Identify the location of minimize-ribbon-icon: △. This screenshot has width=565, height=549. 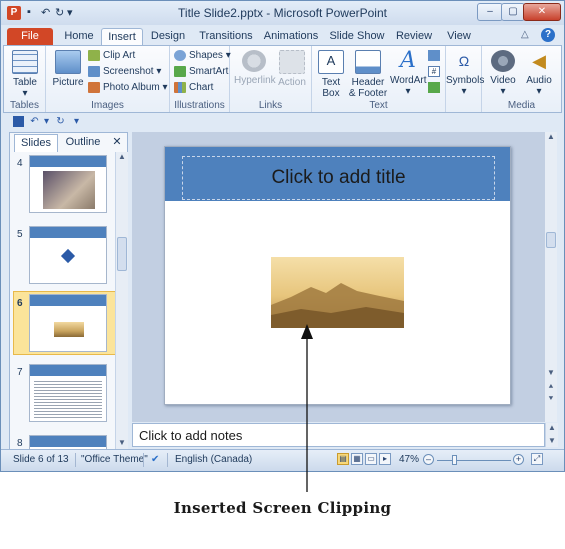
(525, 34).